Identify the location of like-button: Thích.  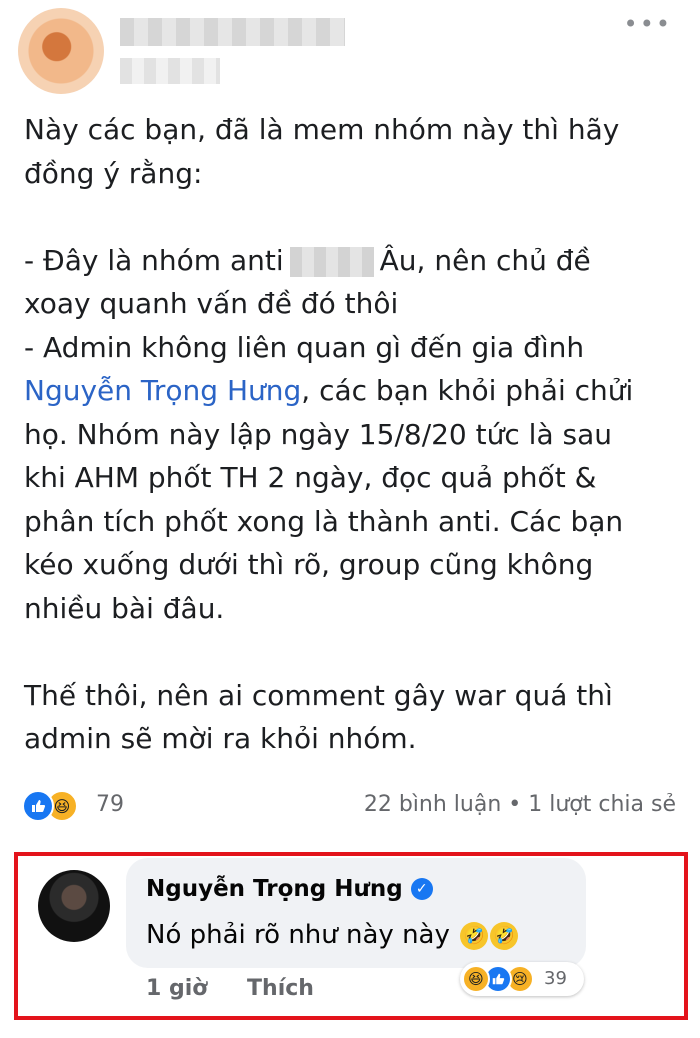
(280, 988).